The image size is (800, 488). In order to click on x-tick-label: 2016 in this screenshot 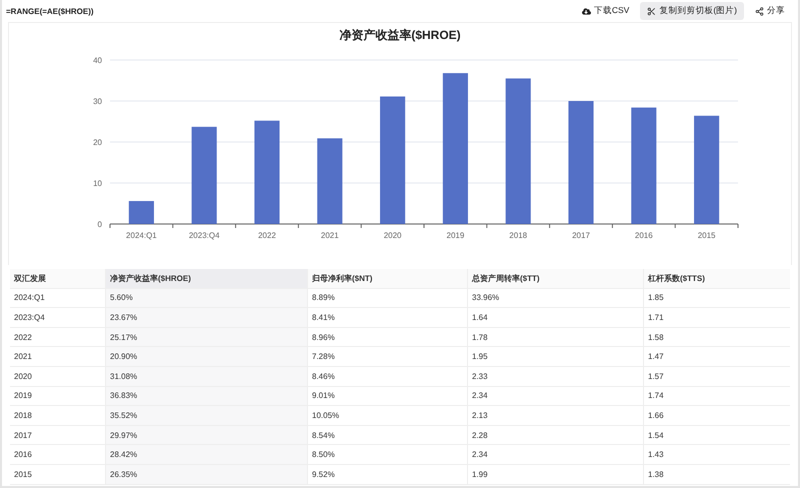, I will do `click(643, 235)`.